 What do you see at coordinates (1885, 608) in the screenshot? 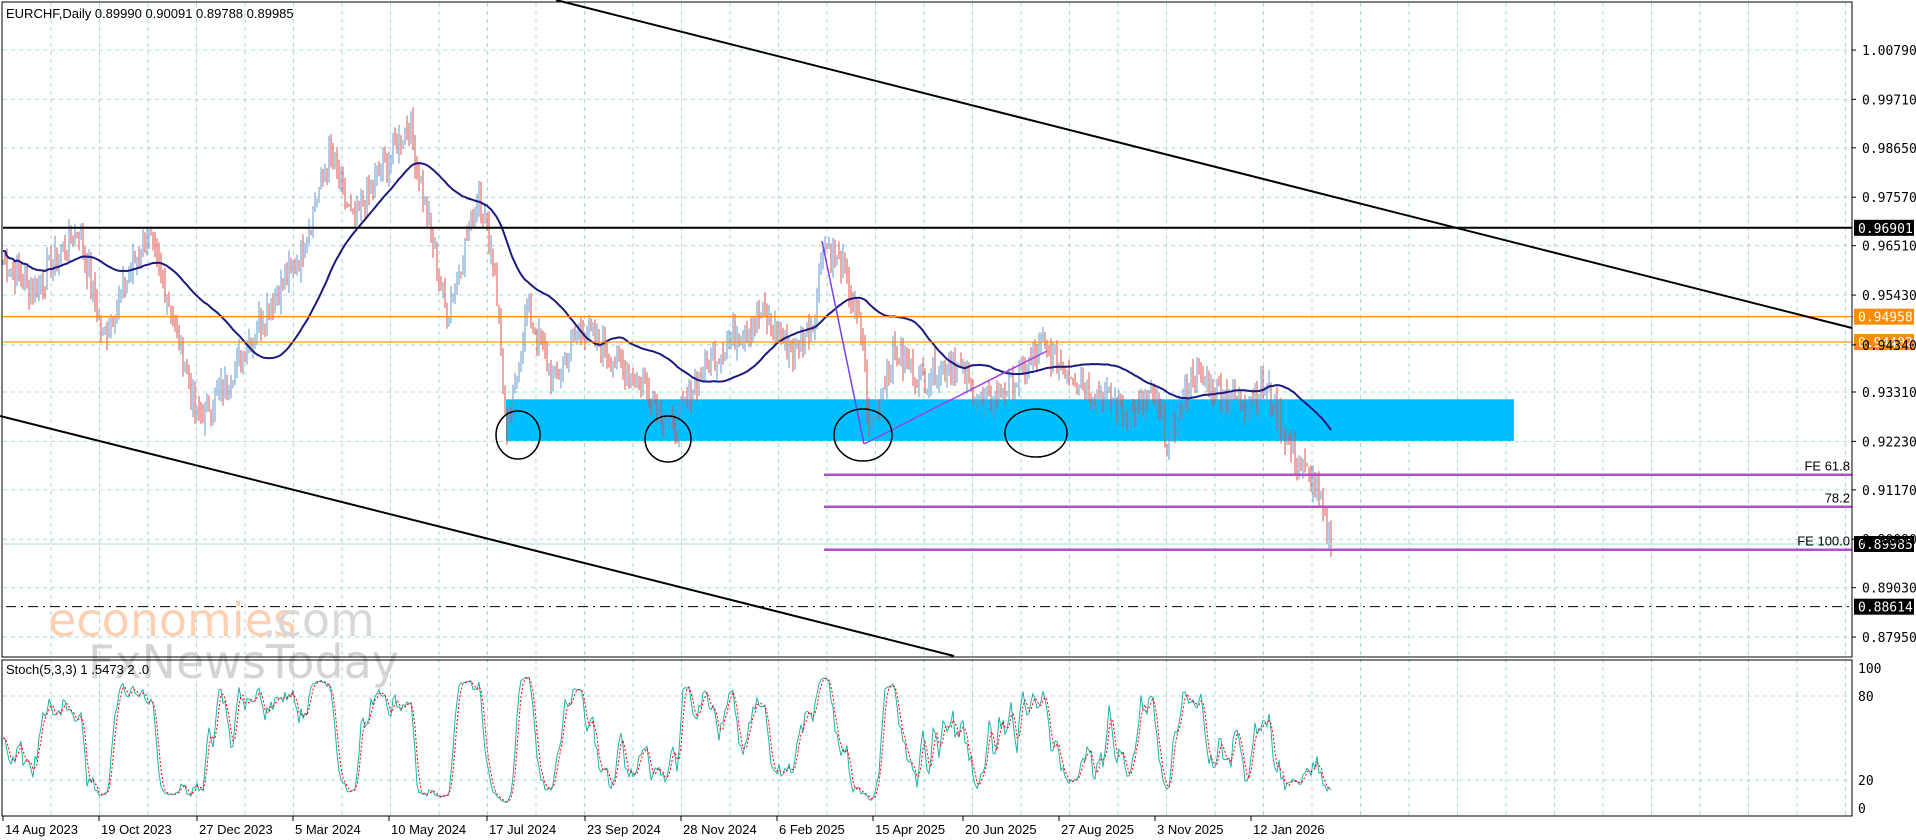
I see `level-price-label: 0.88614` at bounding box center [1885, 608].